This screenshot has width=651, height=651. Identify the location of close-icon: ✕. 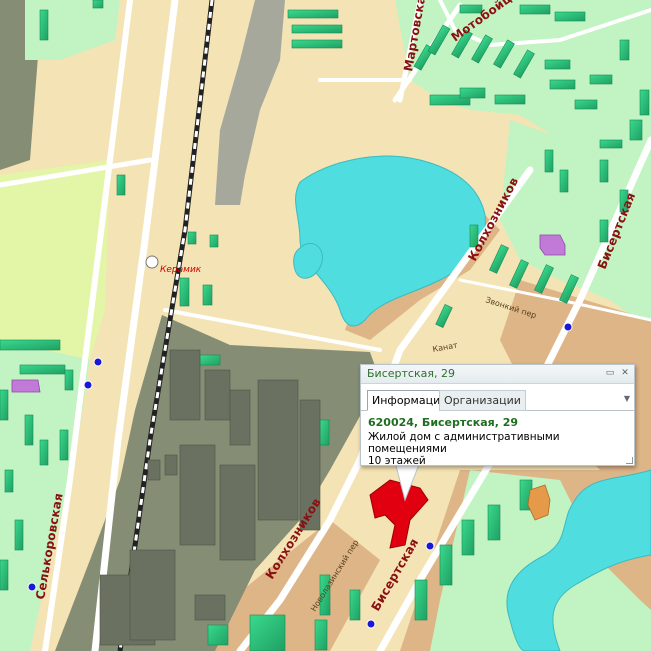
(625, 373).